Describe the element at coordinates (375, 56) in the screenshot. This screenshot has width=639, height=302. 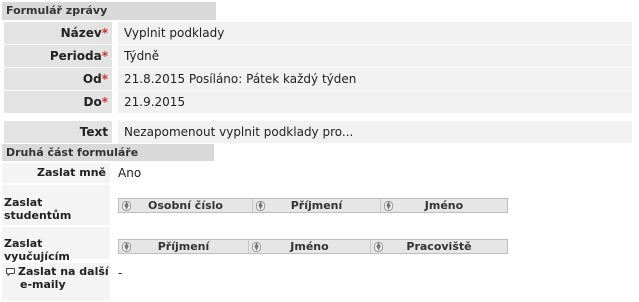
I see `field-value-period: Týdně` at that location.